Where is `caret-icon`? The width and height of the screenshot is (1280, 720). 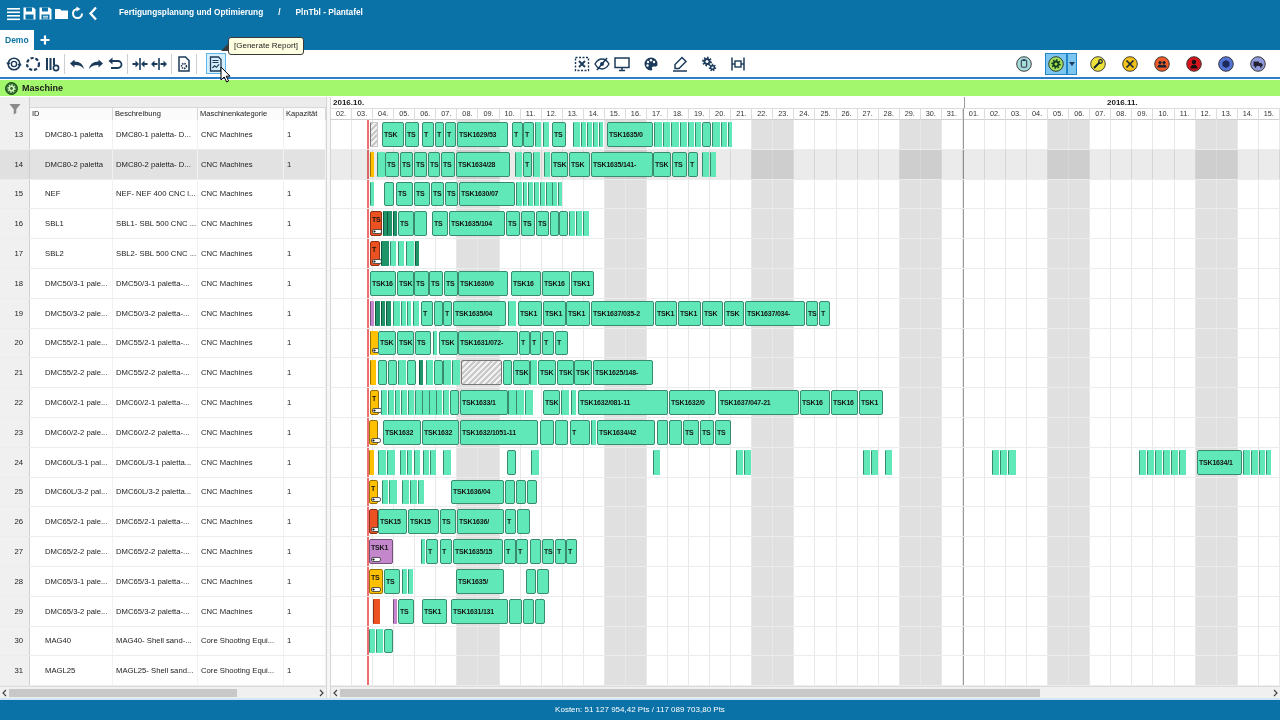
caret-icon is located at coordinates (1072, 63).